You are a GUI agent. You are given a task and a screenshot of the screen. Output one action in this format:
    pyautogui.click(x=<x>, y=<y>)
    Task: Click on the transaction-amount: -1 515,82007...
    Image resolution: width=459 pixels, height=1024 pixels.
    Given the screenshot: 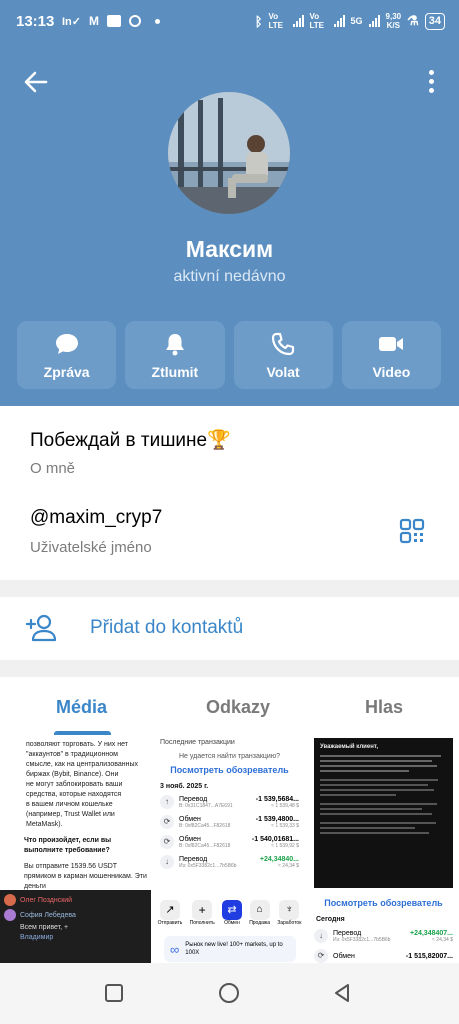 What is the action you would take?
    pyautogui.click(x=429, y=956)
    